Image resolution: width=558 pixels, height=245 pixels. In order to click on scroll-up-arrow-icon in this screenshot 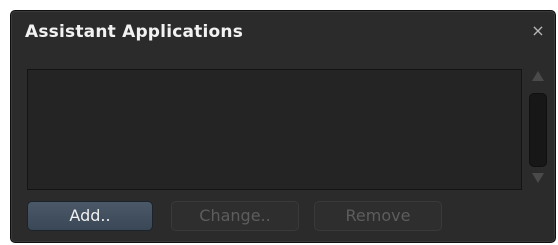, I will do `click(538, 76)`.